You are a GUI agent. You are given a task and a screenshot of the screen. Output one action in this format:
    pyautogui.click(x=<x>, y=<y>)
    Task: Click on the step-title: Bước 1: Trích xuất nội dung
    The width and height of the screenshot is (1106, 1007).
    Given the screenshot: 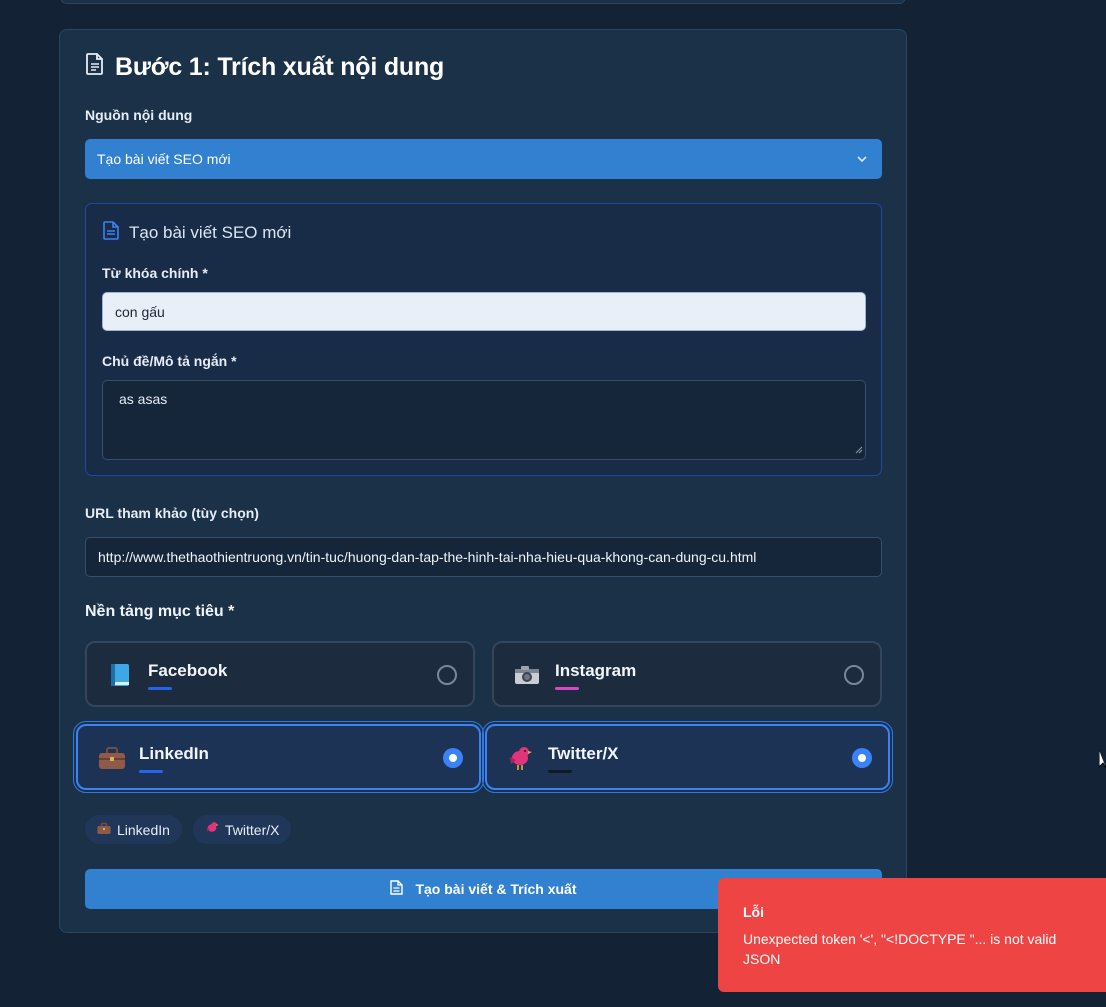 What is the action you would take?
    pyautogui.click(x=264, y=67)
    